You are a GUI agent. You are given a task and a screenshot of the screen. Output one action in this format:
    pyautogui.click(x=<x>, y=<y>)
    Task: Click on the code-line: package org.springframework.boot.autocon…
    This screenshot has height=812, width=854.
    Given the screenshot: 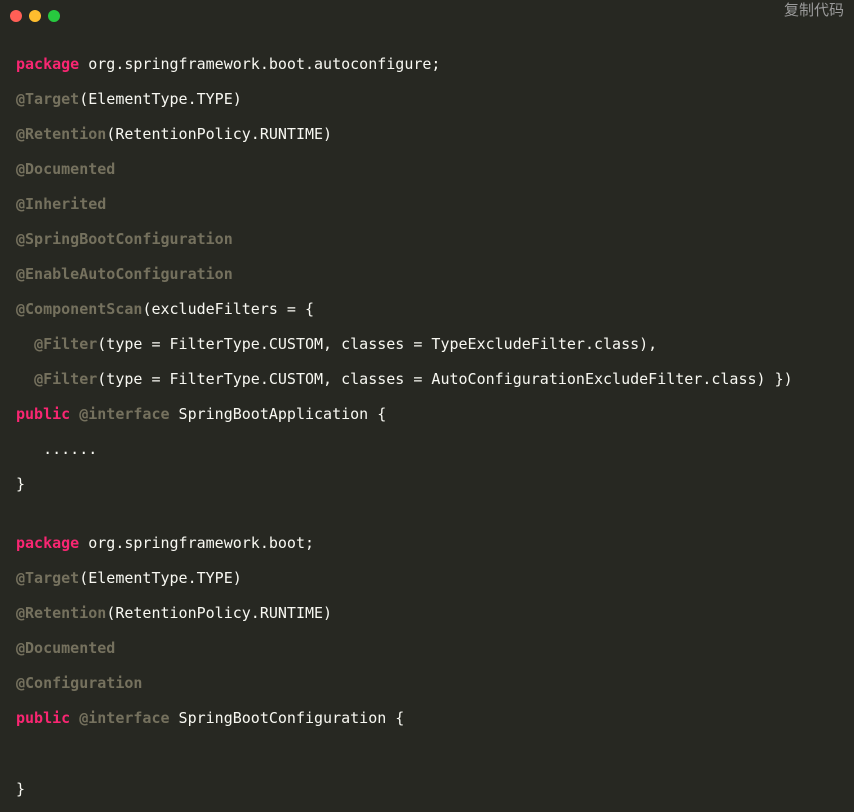 What is the action you would take?
    pyautogui.click(x=404, y=69)
    